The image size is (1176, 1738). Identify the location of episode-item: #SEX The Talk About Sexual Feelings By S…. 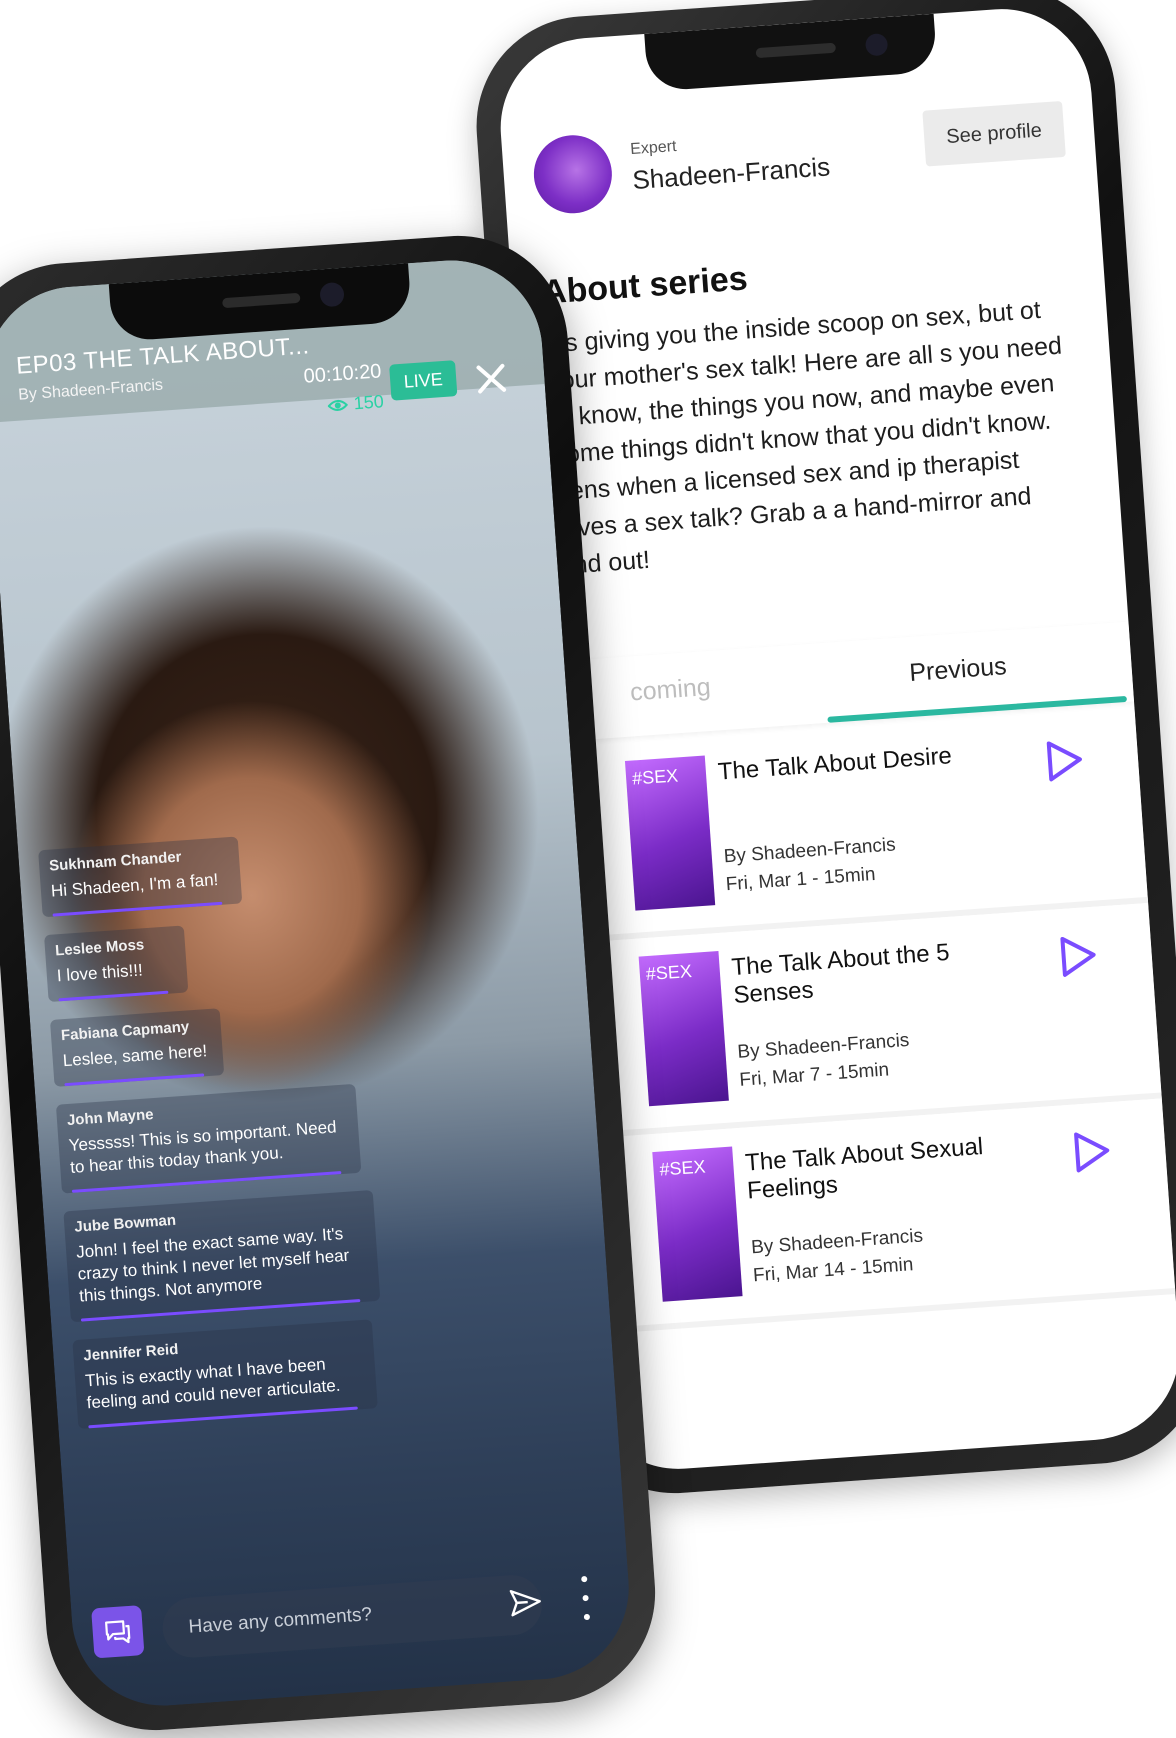
(873, 1217).